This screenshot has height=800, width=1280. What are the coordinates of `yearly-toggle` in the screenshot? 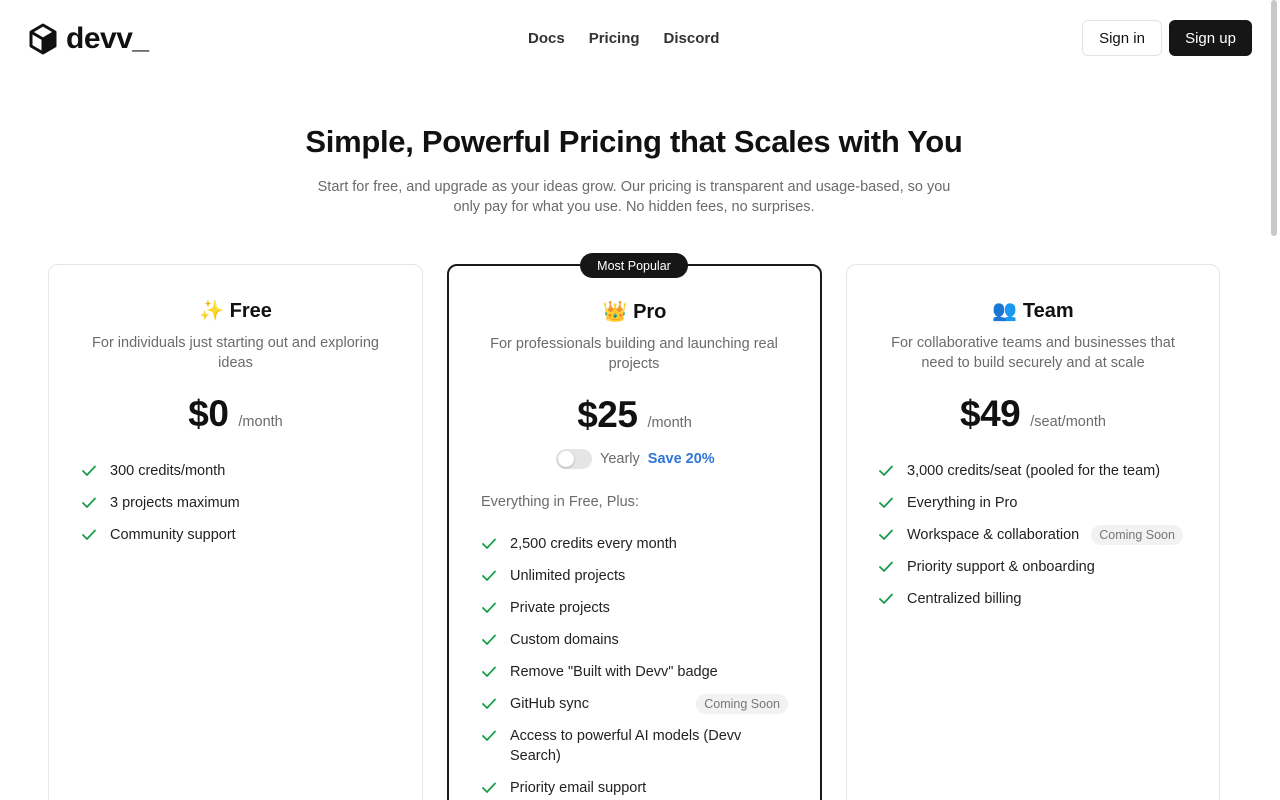 It's located at (574, 459).